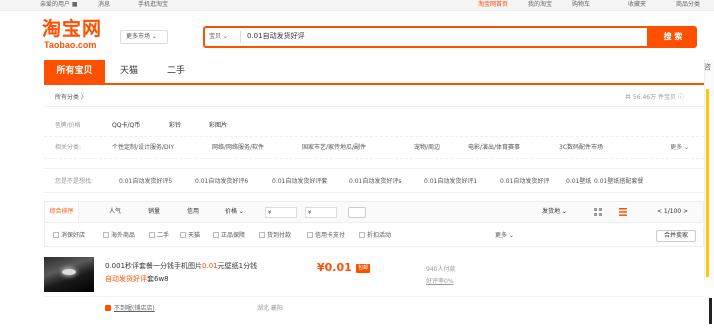  I want to click on related-item: 0.01自动发货好评s, so click(375, 181).